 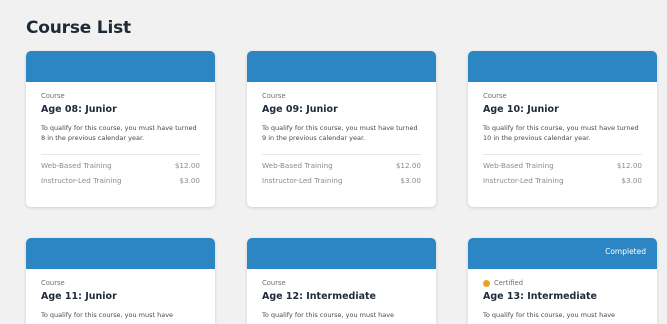 What do you see at coordinates (562, 253) in the screenshot?
I see `card-header: Completed` at bounding box center [562, 253].